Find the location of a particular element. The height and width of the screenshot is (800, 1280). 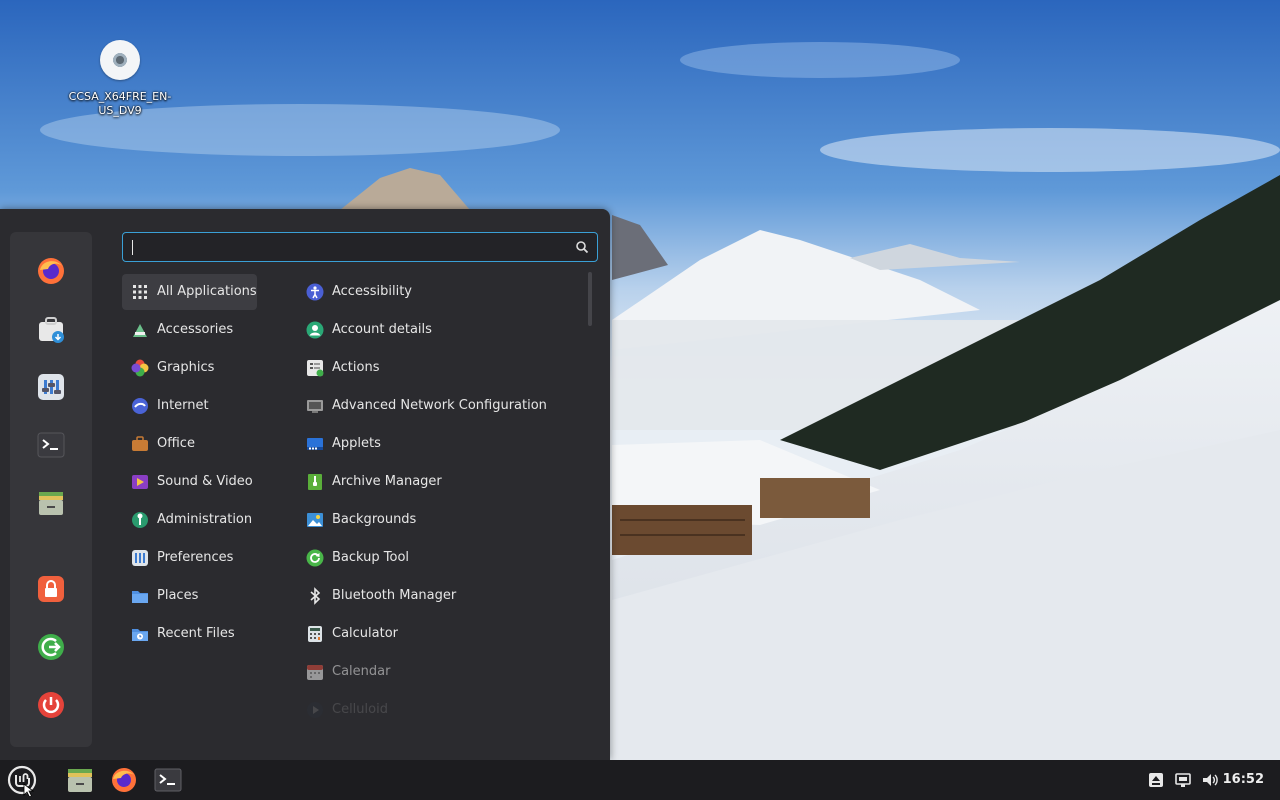

category-preferences: Preferences is located at coordinates (189, 558).